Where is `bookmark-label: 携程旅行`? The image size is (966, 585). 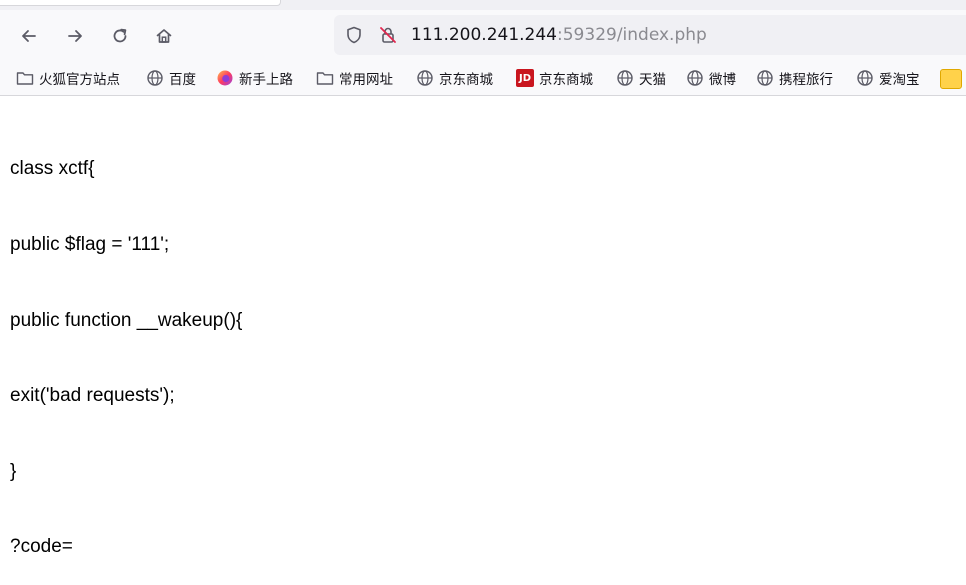
bookmark-label: 携程旅行 is located at coordinates (806, 80).